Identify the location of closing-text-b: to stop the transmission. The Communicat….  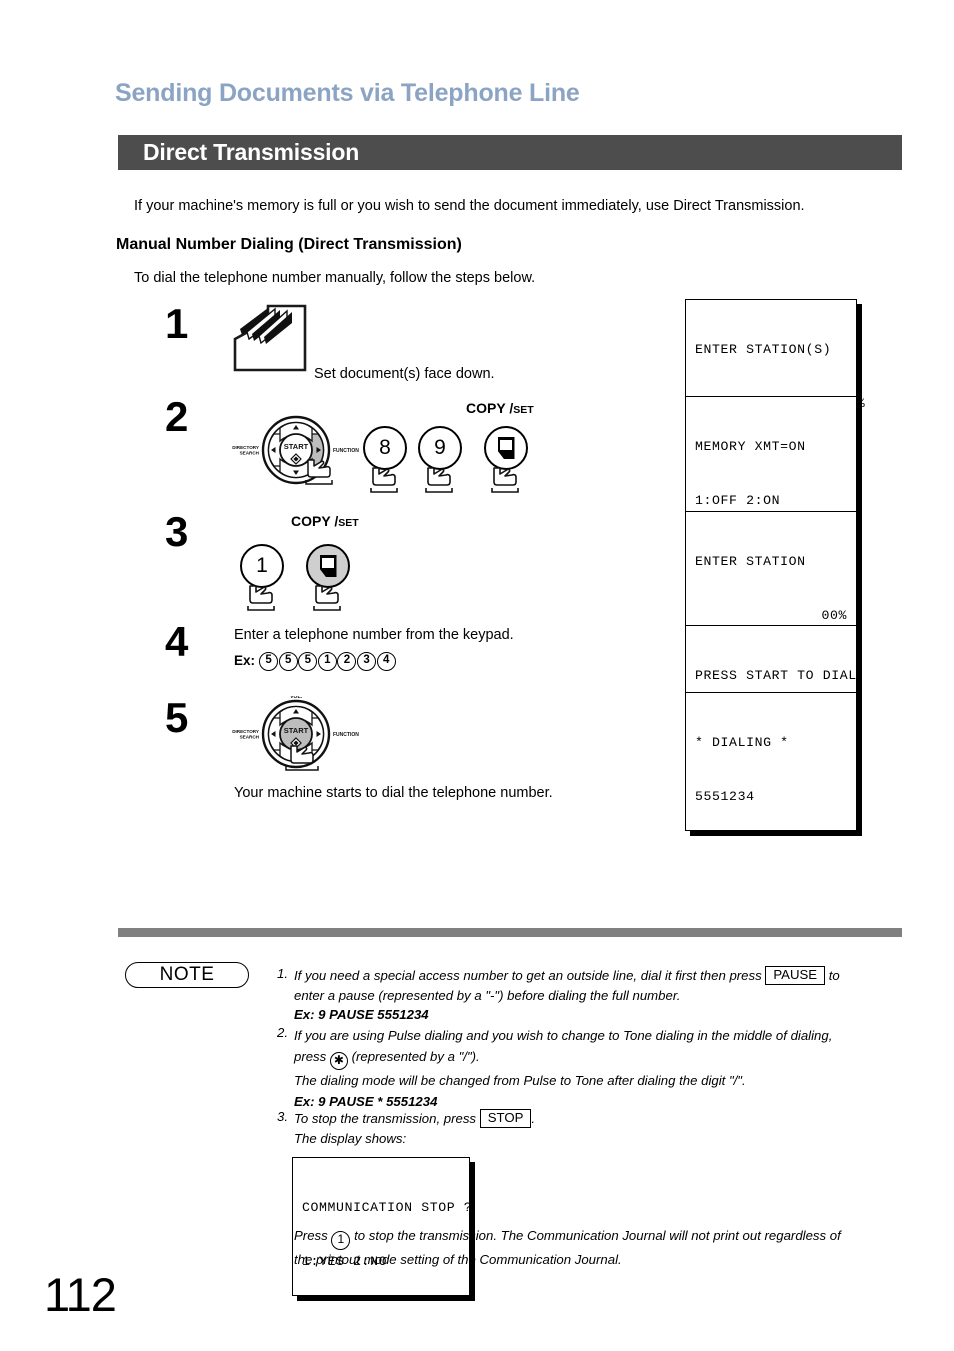
(597, 1235).